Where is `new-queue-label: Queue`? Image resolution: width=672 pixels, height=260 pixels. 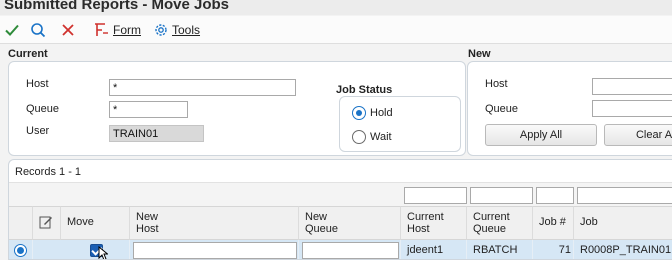 new-queue-label: Queue is located at coordinates (502, 109).